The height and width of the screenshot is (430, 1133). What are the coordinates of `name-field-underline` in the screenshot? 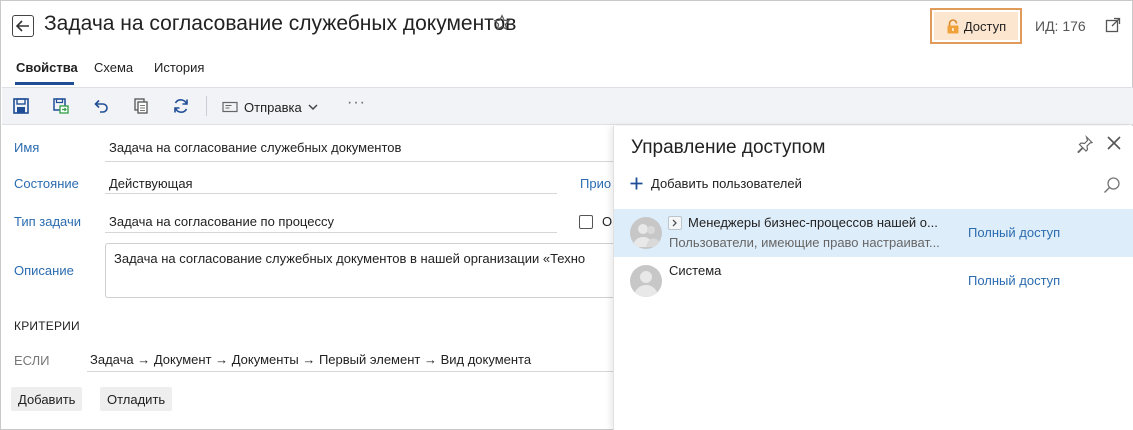 It's located at (359, 161).